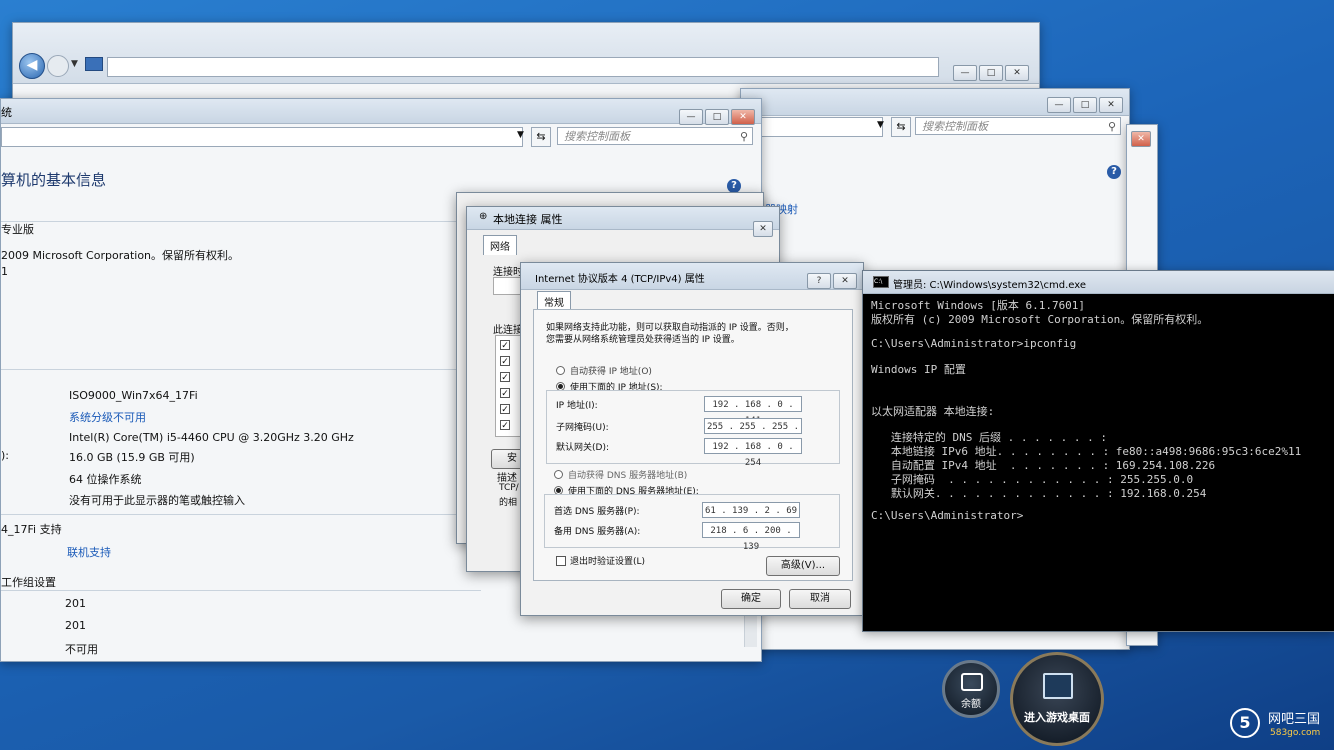 This screenshot has width=1334, height=750. What do you see at coordinates (972, 682) in the screenshot?
I see `wallet-icon` at bounding box center [972, 682].